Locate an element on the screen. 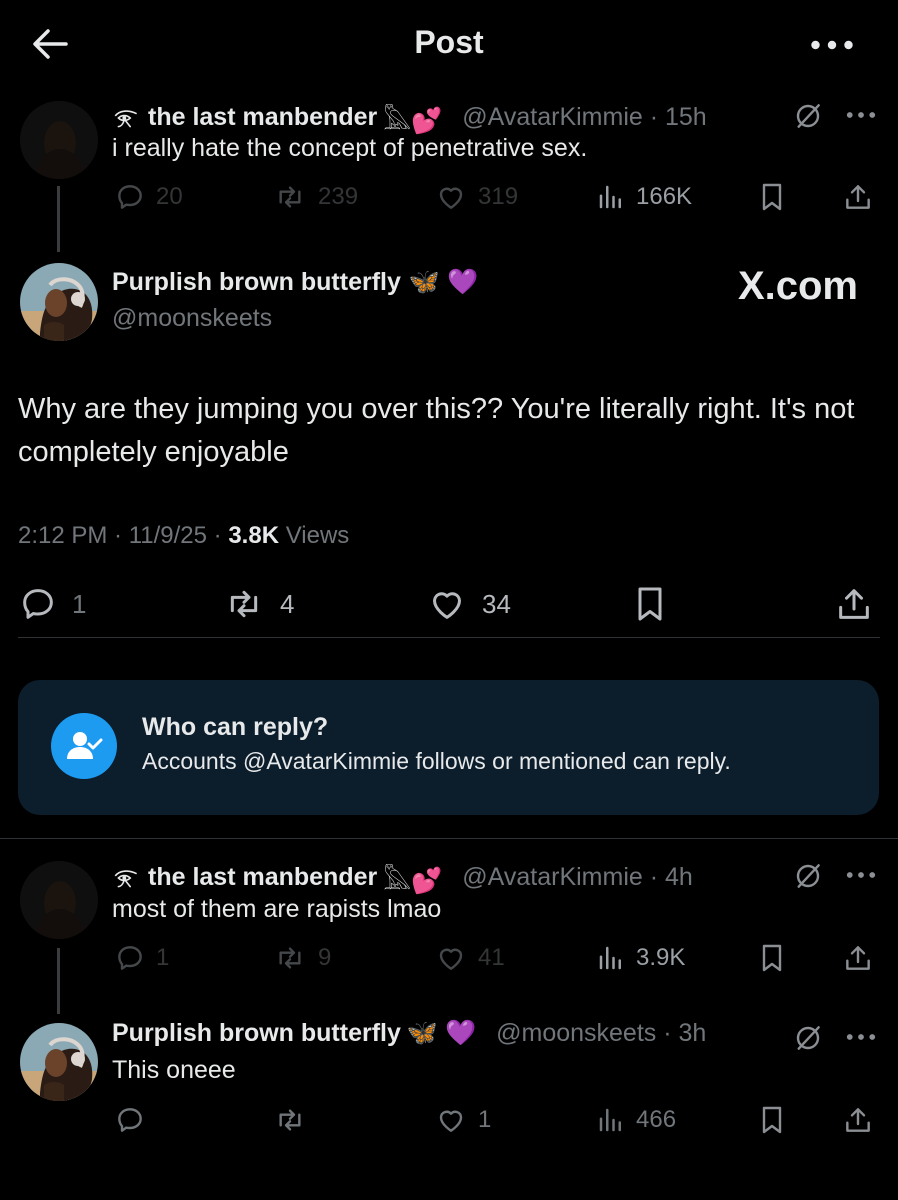  like-count: 1 is located at coordinates (485, 1119).